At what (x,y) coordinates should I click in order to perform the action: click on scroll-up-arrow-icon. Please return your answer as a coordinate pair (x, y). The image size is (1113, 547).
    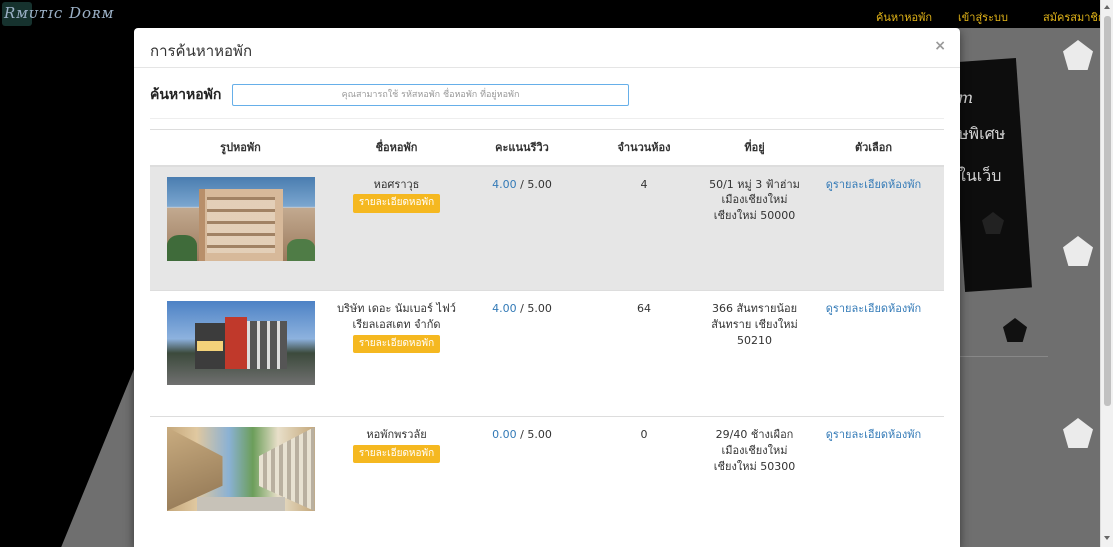
    Looking at the image, I should click on (1107, 7).